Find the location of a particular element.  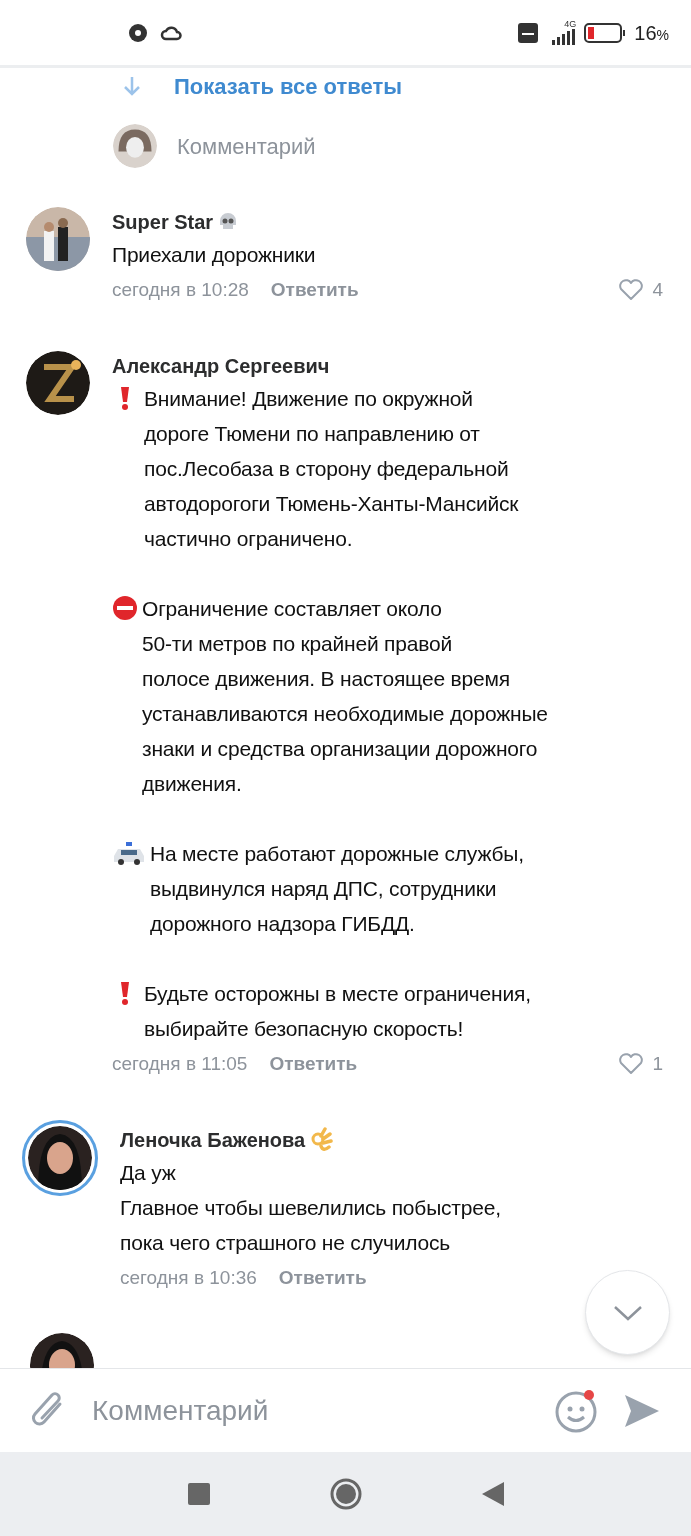

author-name: Super Star is located at coordinates (163, 222).